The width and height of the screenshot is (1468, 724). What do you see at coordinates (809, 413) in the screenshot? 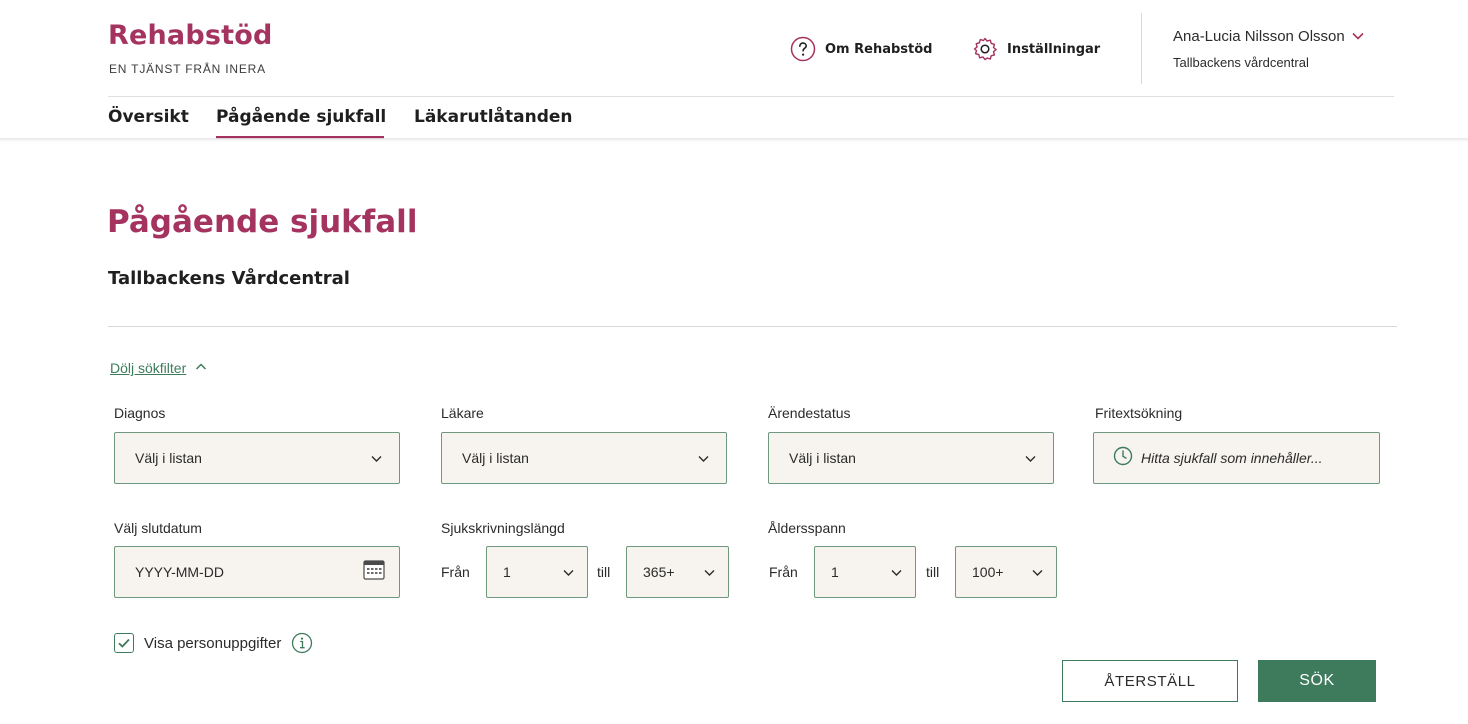
I see `arendestatus-label: Ärendestatus` at bounding box center [809, 413].